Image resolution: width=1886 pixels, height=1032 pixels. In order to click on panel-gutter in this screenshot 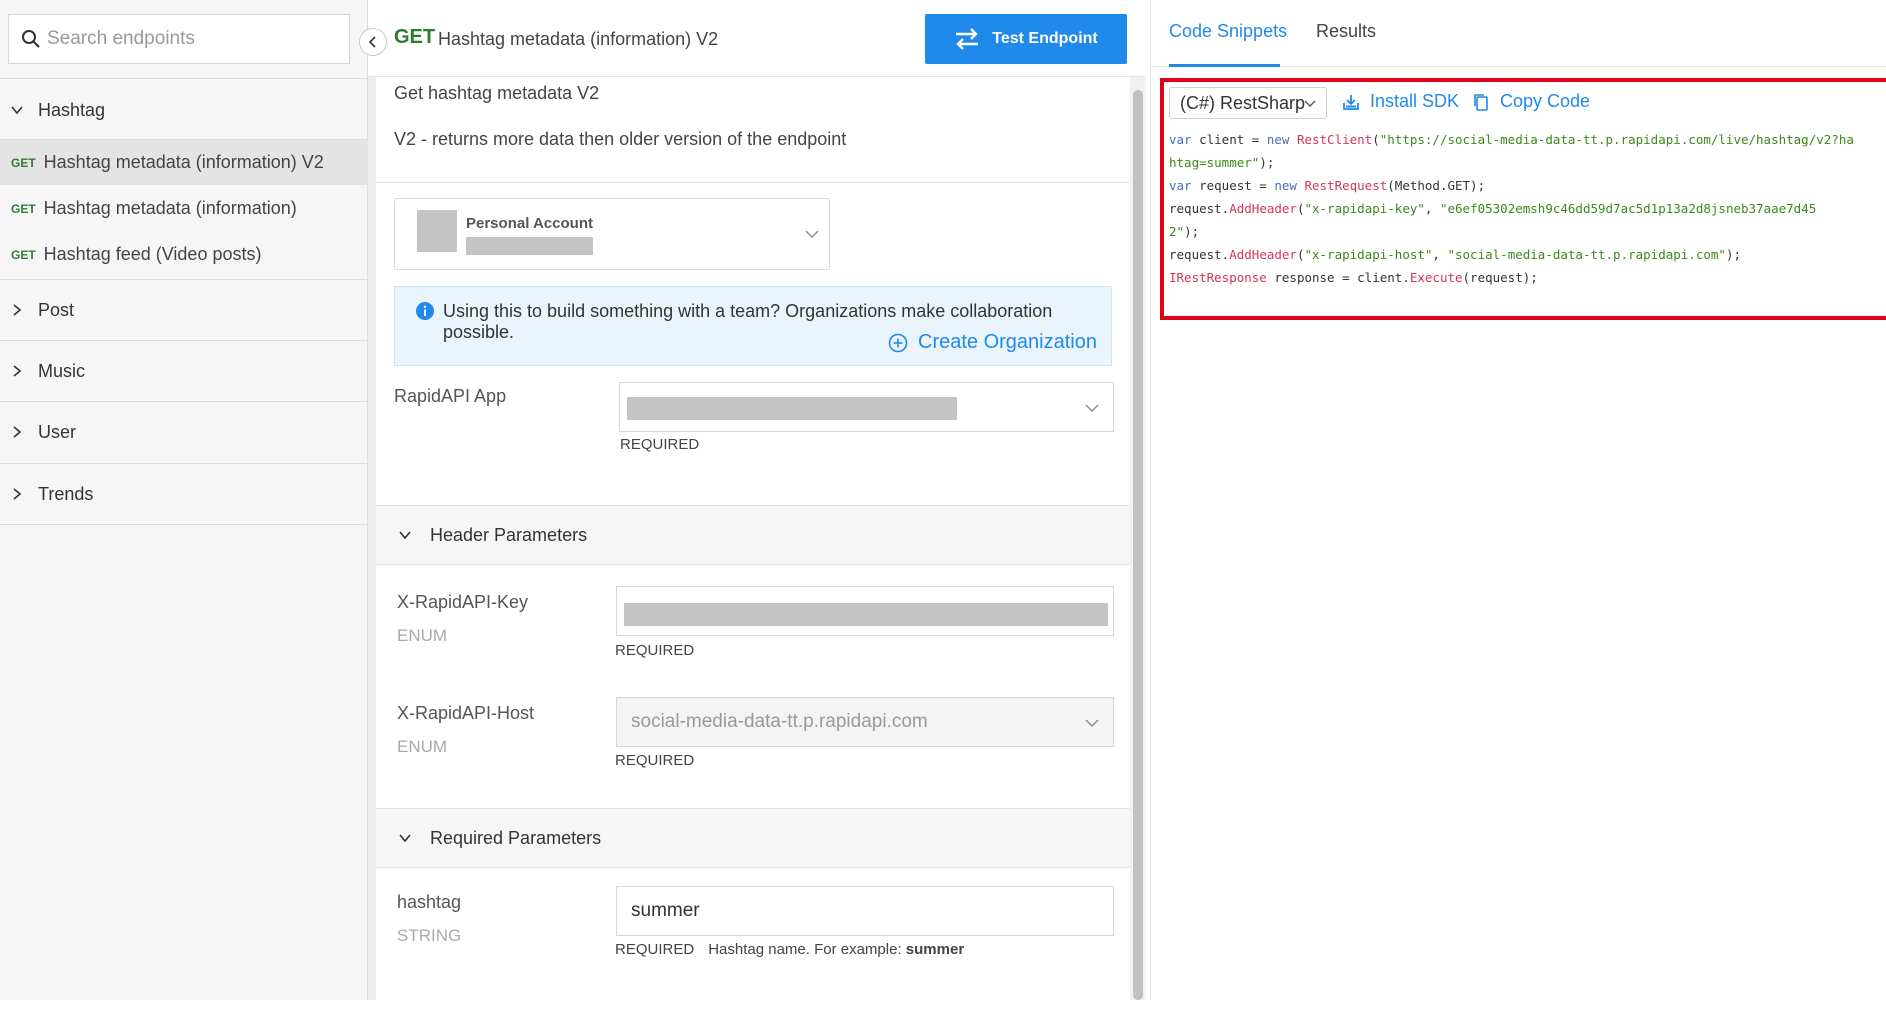, I will do `click(372, 538)`.